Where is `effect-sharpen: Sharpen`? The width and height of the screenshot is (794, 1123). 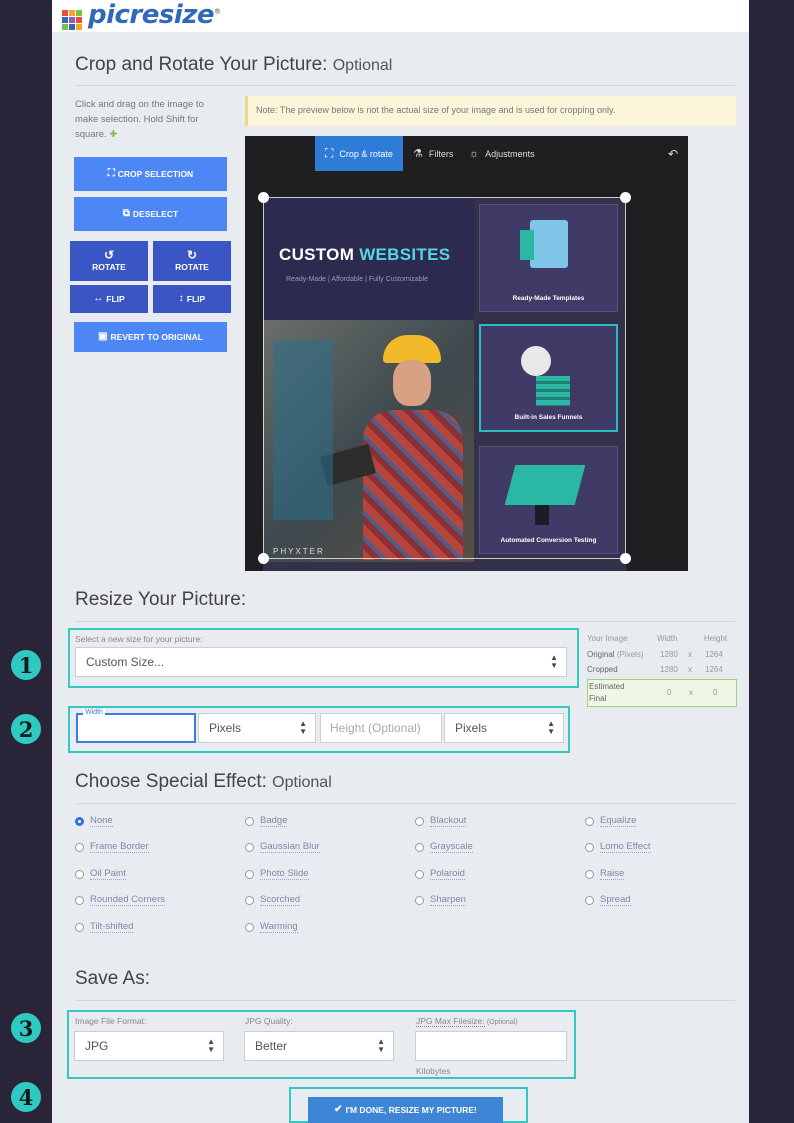
effect-sharpen: Sharpen is located at coordinates (440, 900).